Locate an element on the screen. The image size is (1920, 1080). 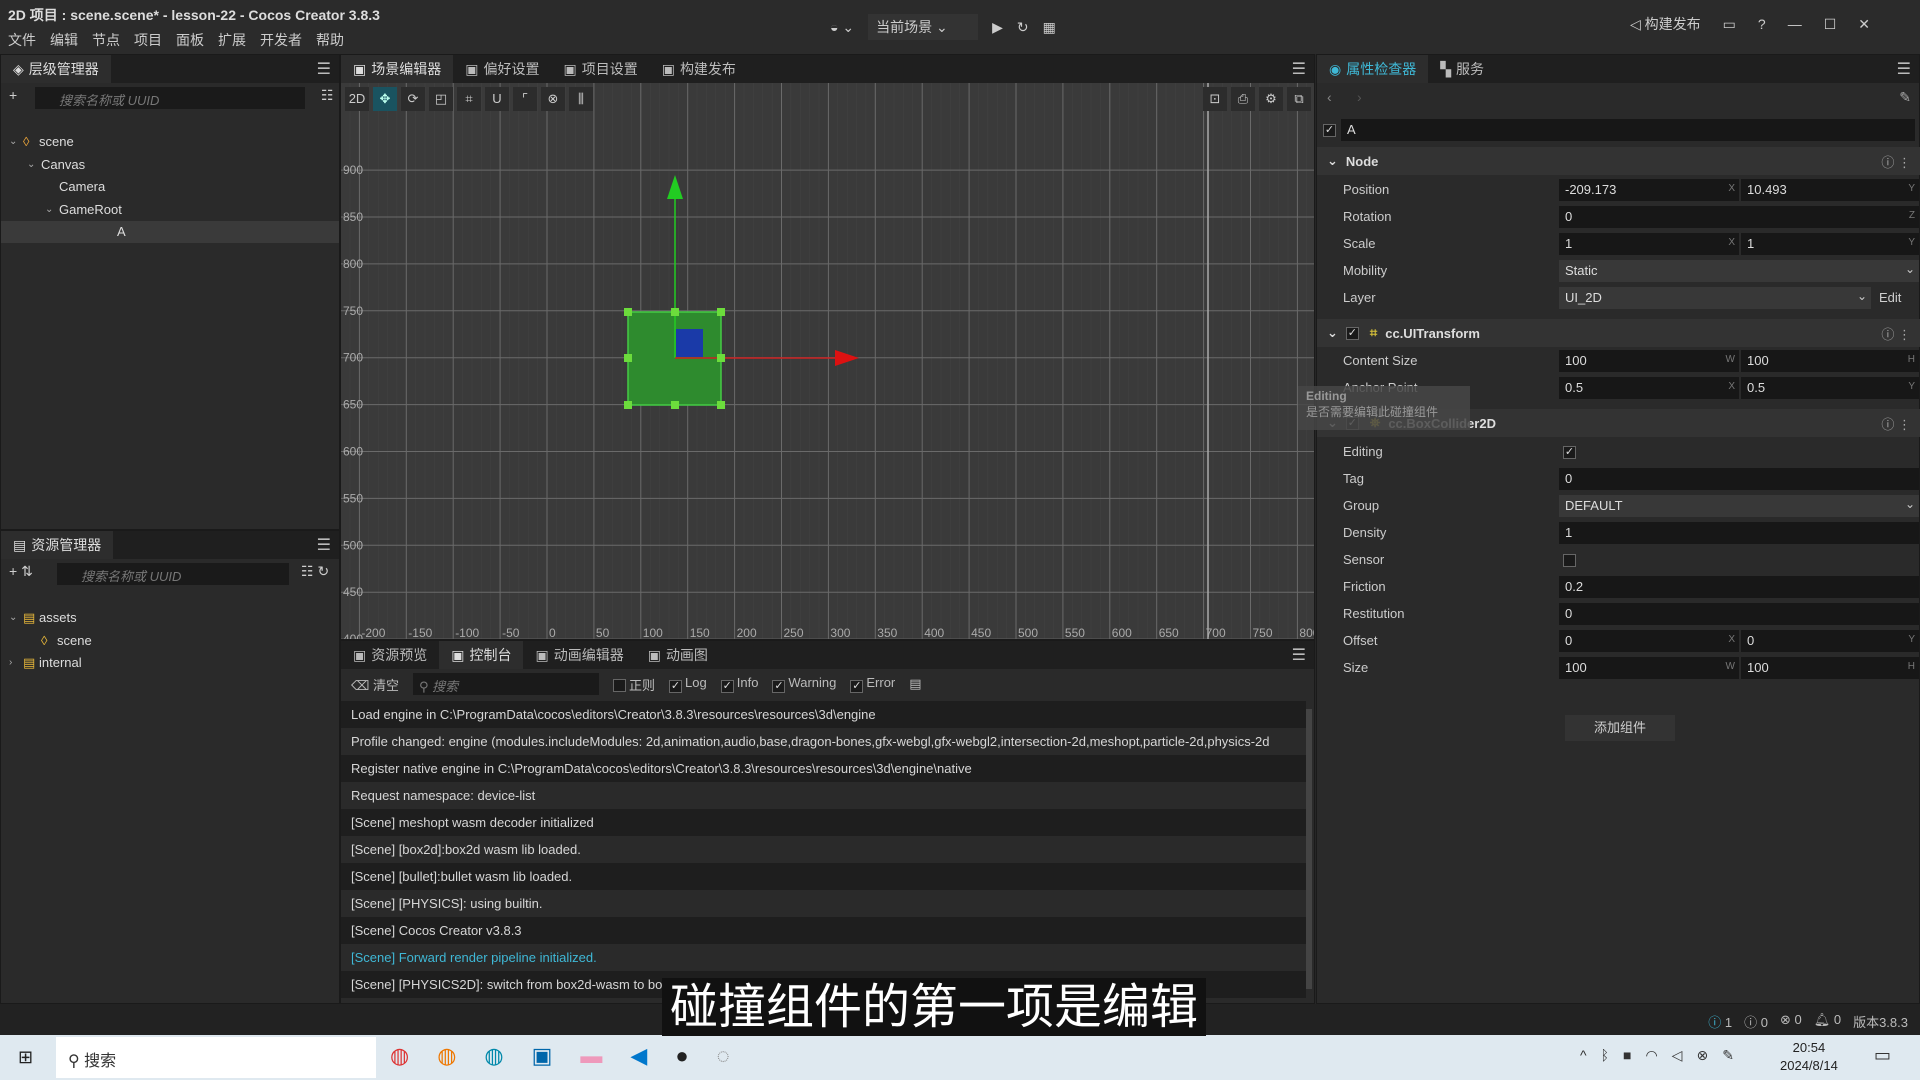
bluetooth-icon: ᛒ is located at coordinates (1605, 1055).